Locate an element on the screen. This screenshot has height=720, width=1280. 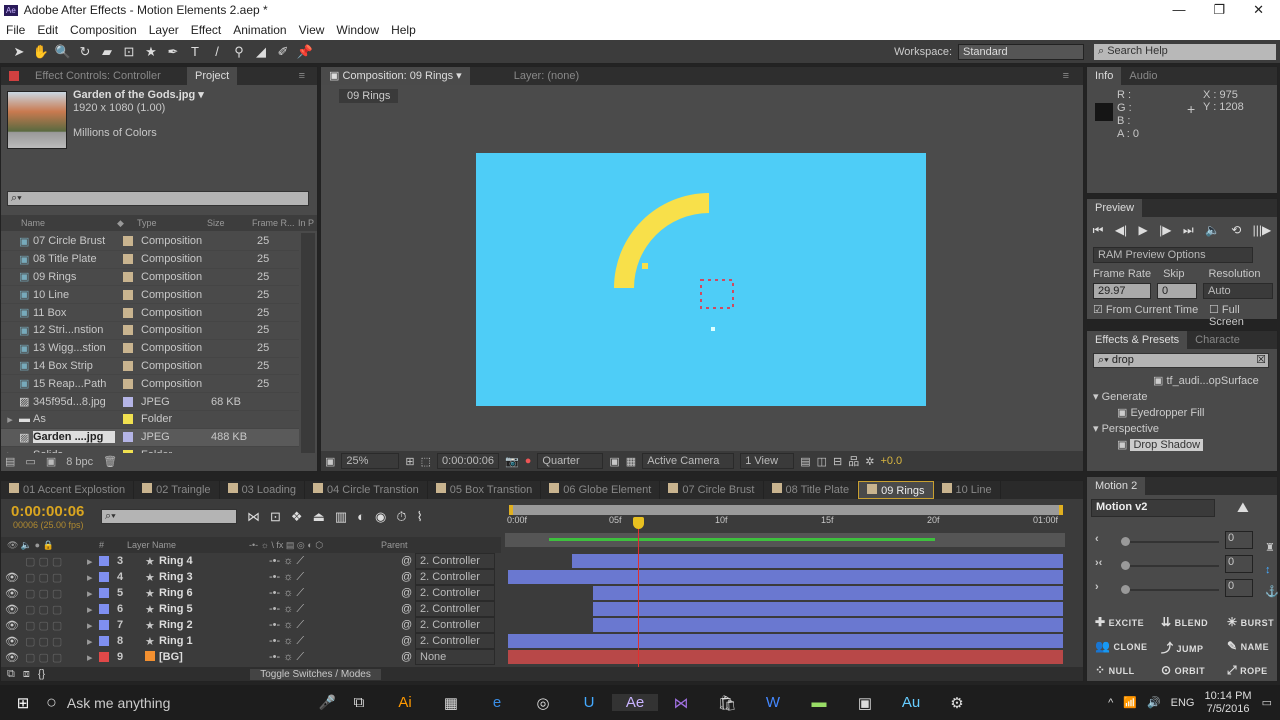
timeline-icon: ⊟ is located at coordinates (837, 461).